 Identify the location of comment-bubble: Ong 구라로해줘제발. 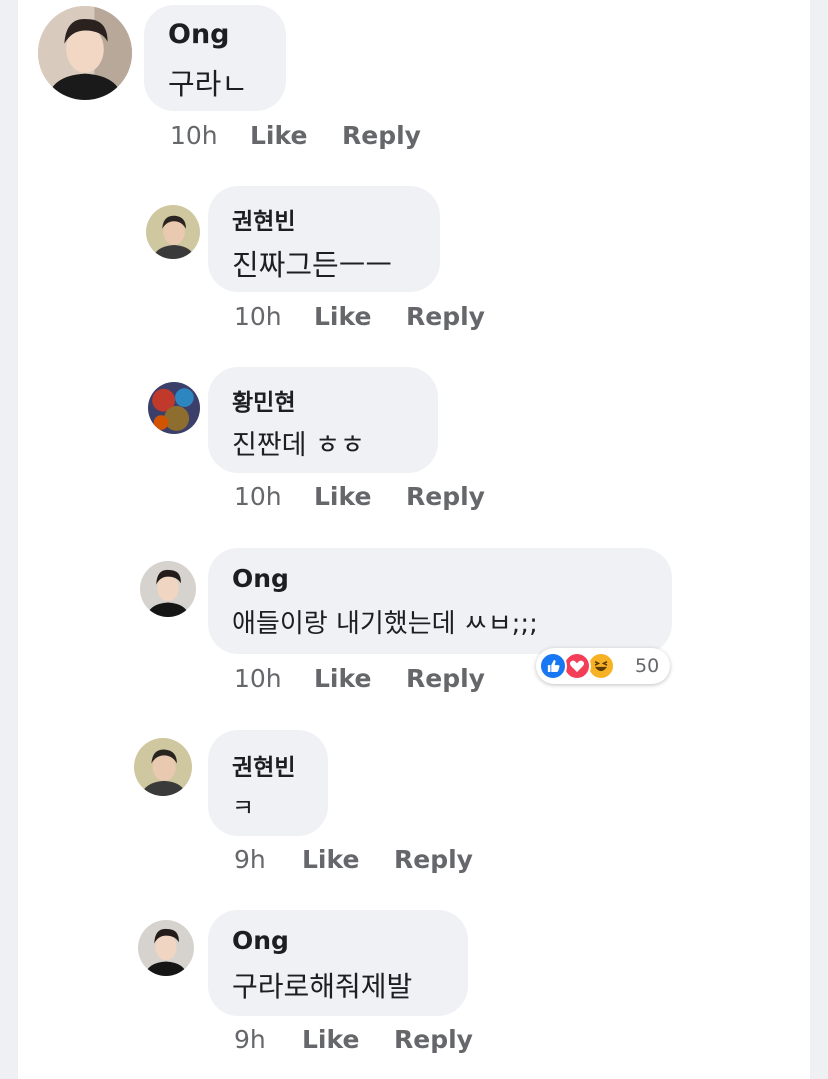
(338, 963).